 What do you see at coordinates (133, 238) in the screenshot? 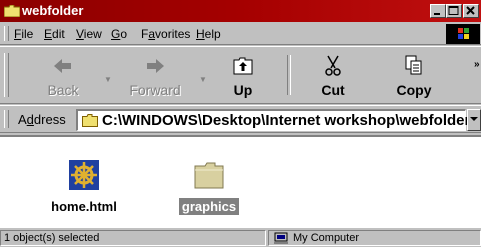
I see `status-selection-pane: 1 object(s) selected` at bounding box center [133, 238].